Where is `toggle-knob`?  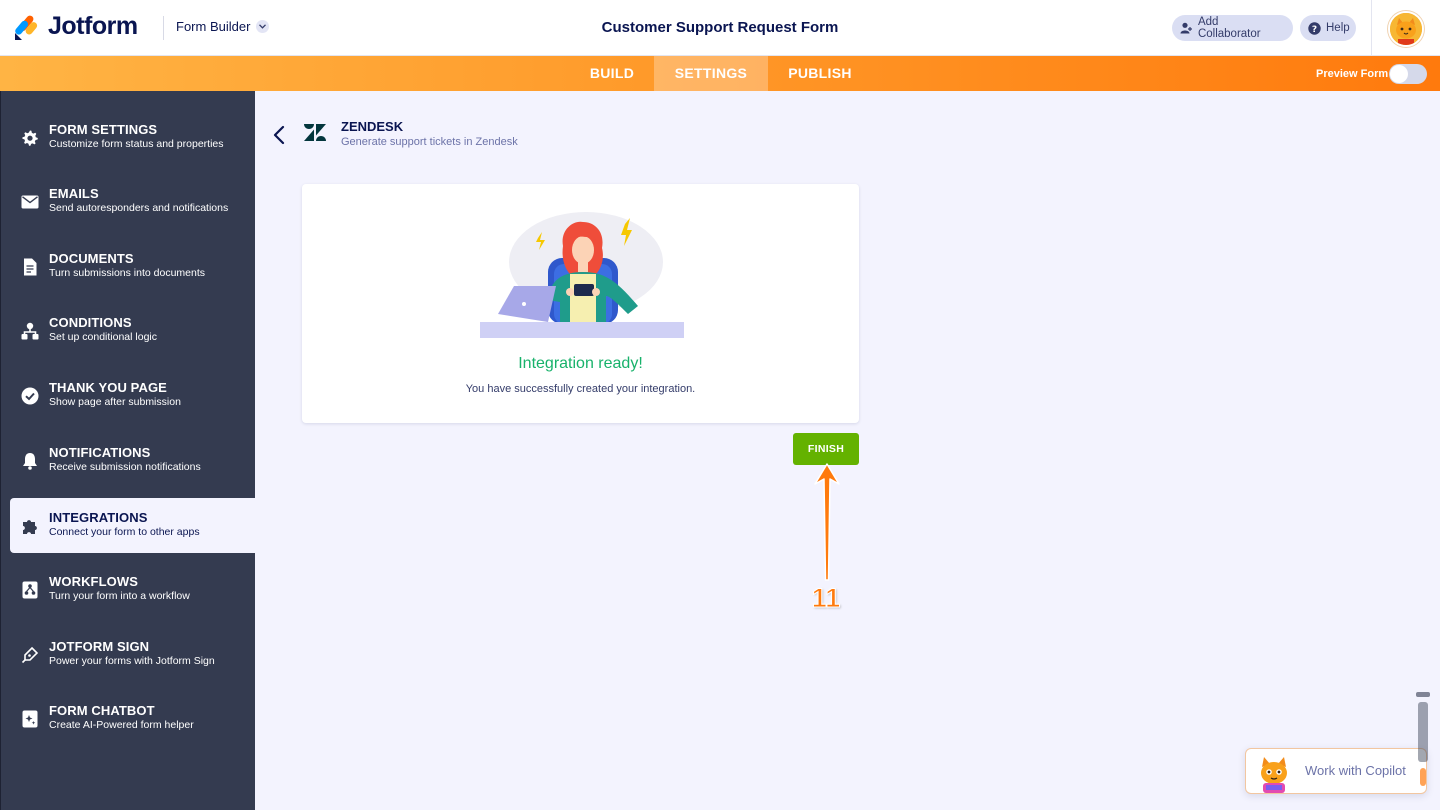 toggle-knob is located at coordinates (1399, 74).